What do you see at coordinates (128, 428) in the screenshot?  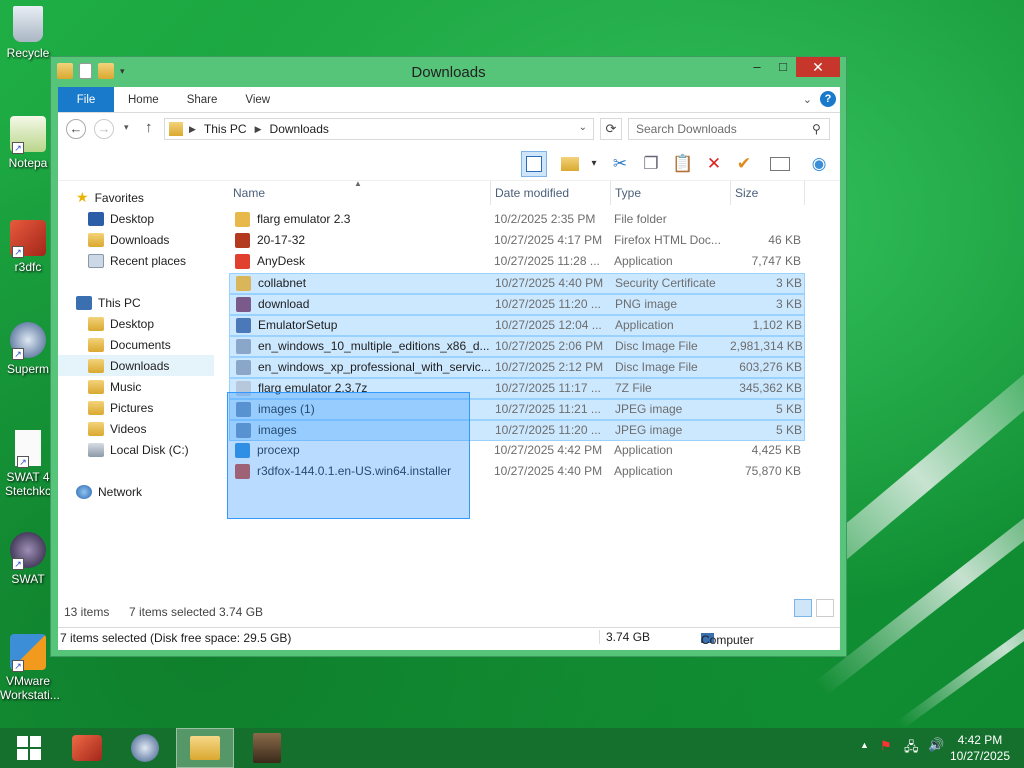 I see `nav-label: Videos` at bounding box center [128, 428].